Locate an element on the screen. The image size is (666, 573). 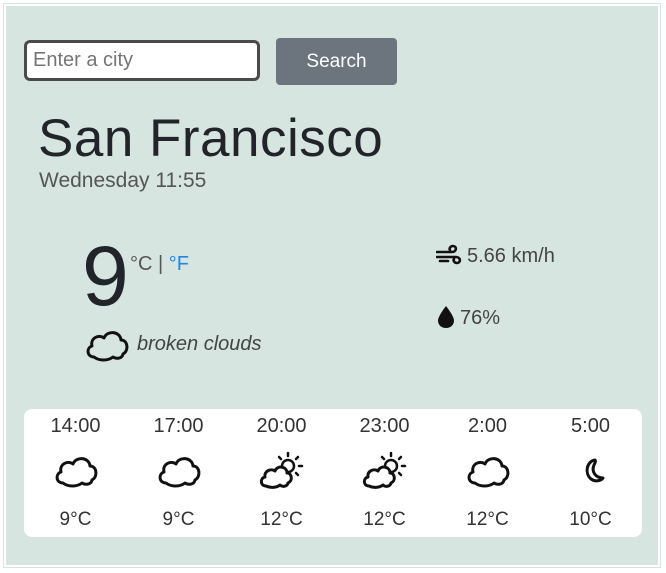
city-search-input is located at coordinates (142, 60).